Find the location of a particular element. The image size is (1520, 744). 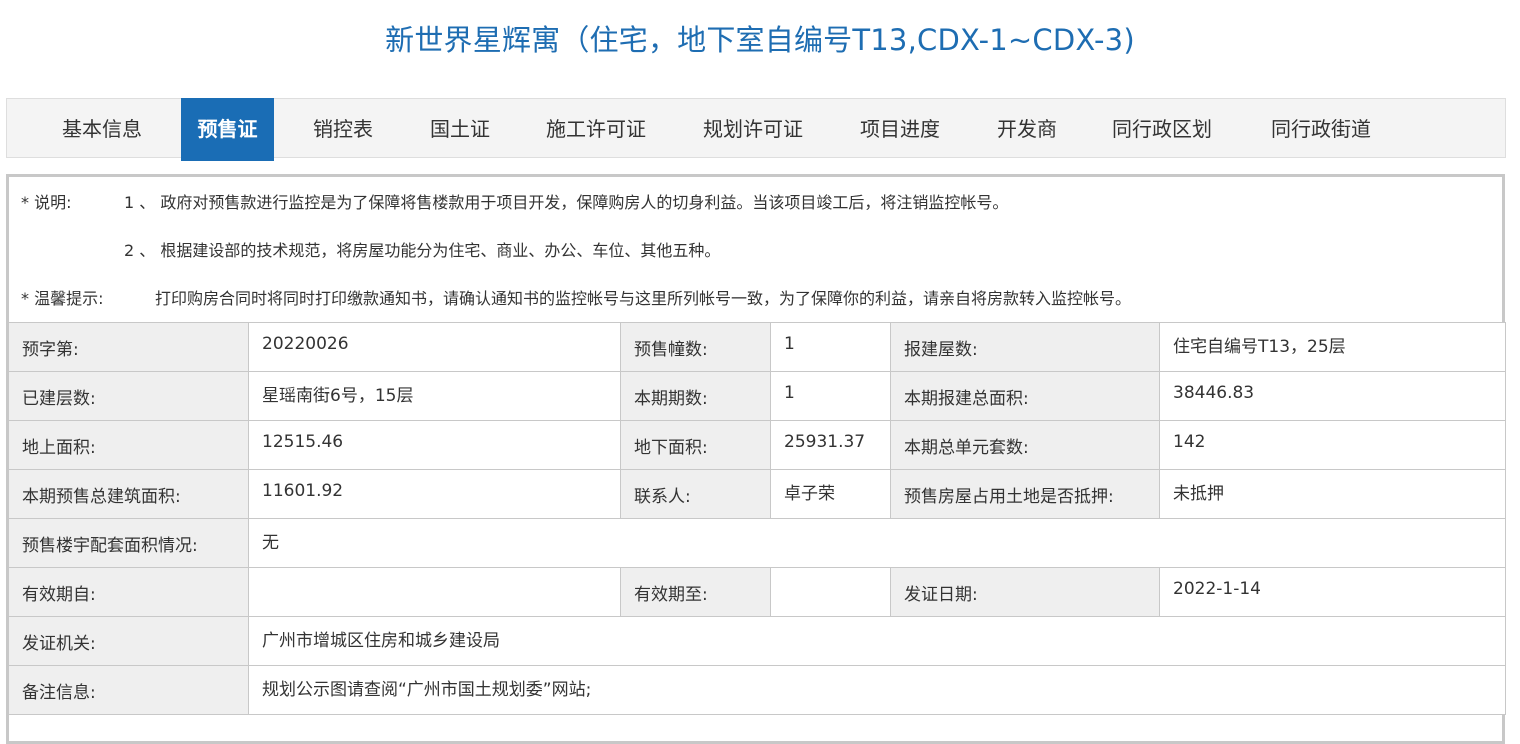

valid-from-value is located at coordinates (434, 592).